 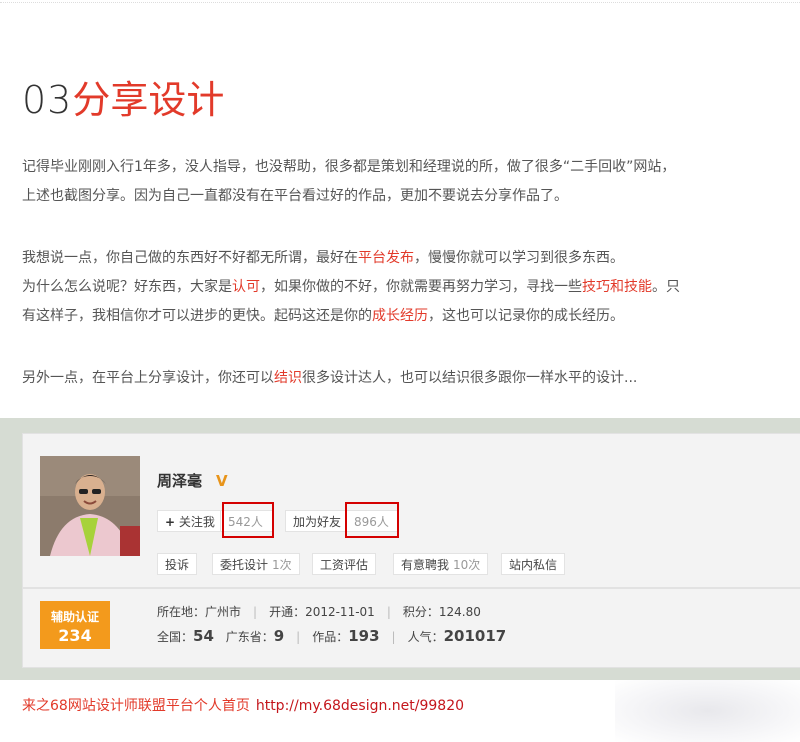 I want to click on commission-label: 委托设计, so click(x=244, y=565).